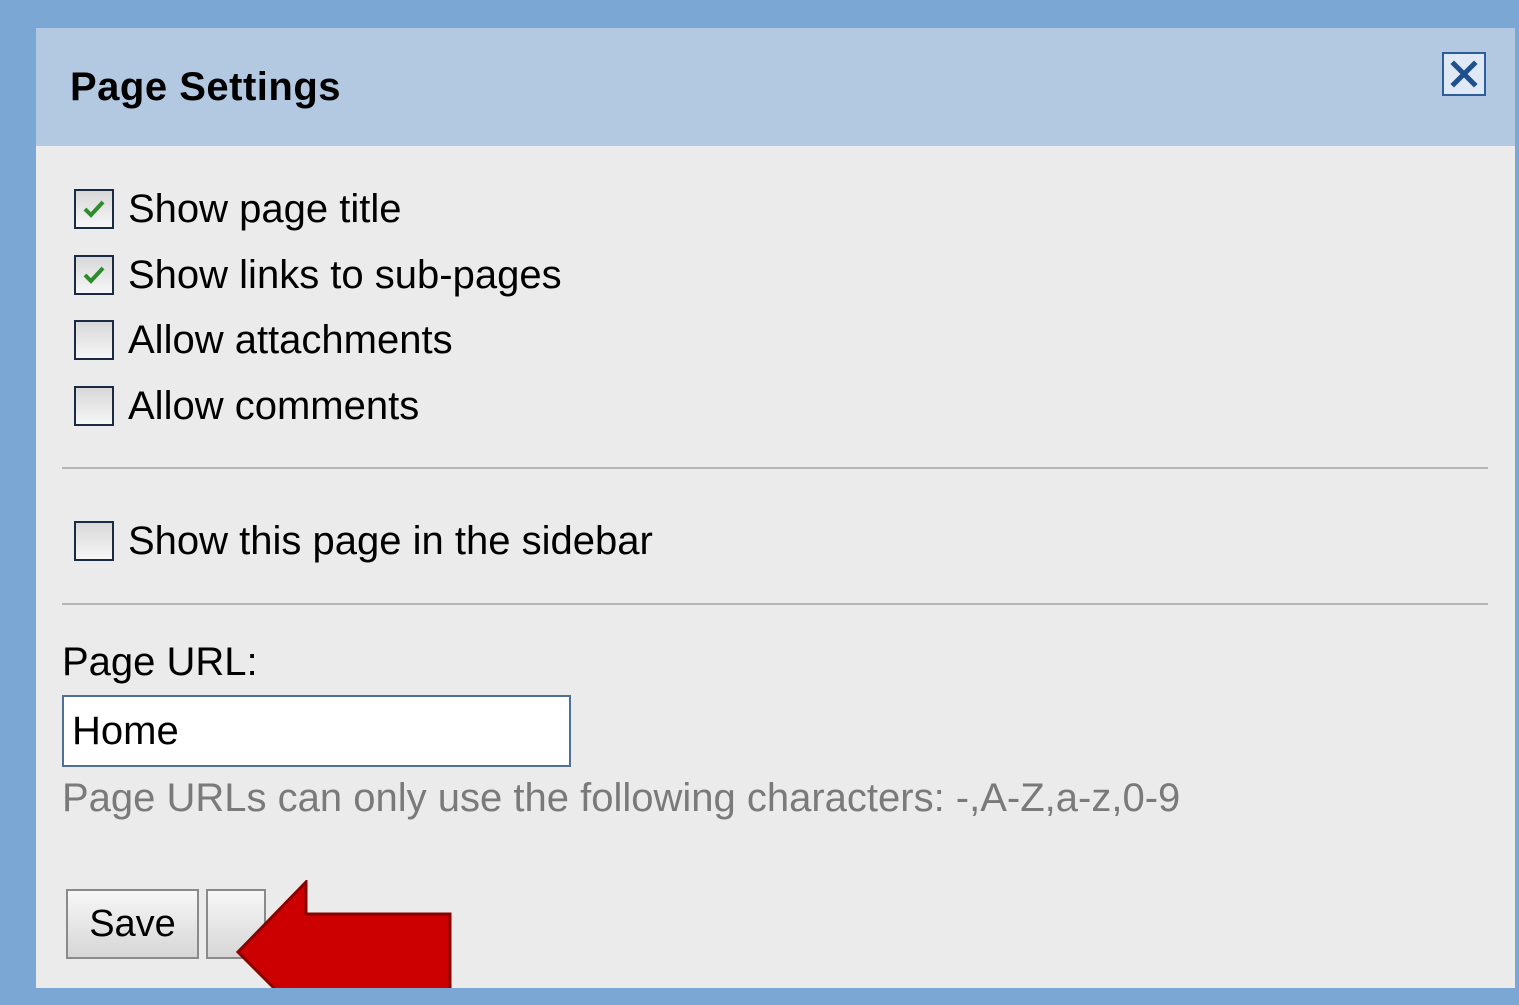 This screenshot has width=1519, height=1005. I want to click on close-icon, so click(1464, 74).